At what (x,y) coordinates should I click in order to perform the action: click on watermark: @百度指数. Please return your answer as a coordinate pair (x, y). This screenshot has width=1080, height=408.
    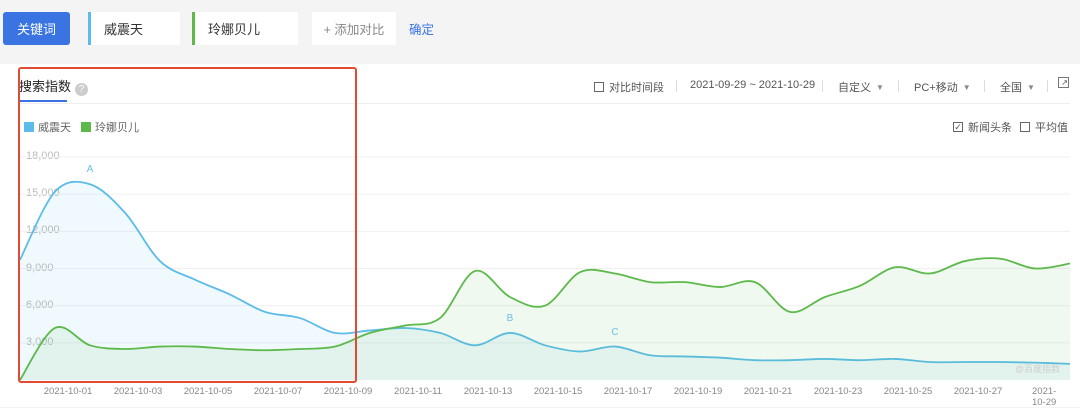
    Looking at the image, I should click on (1038, 369).